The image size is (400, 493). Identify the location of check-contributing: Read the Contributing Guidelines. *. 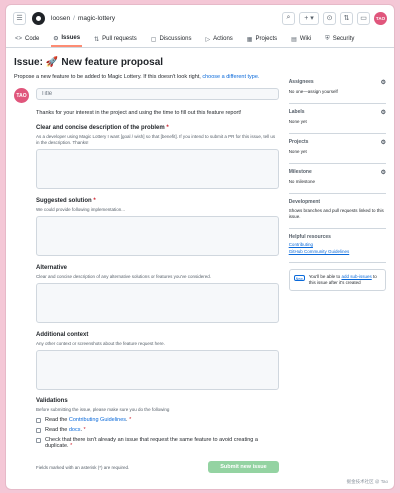
(157, 420).